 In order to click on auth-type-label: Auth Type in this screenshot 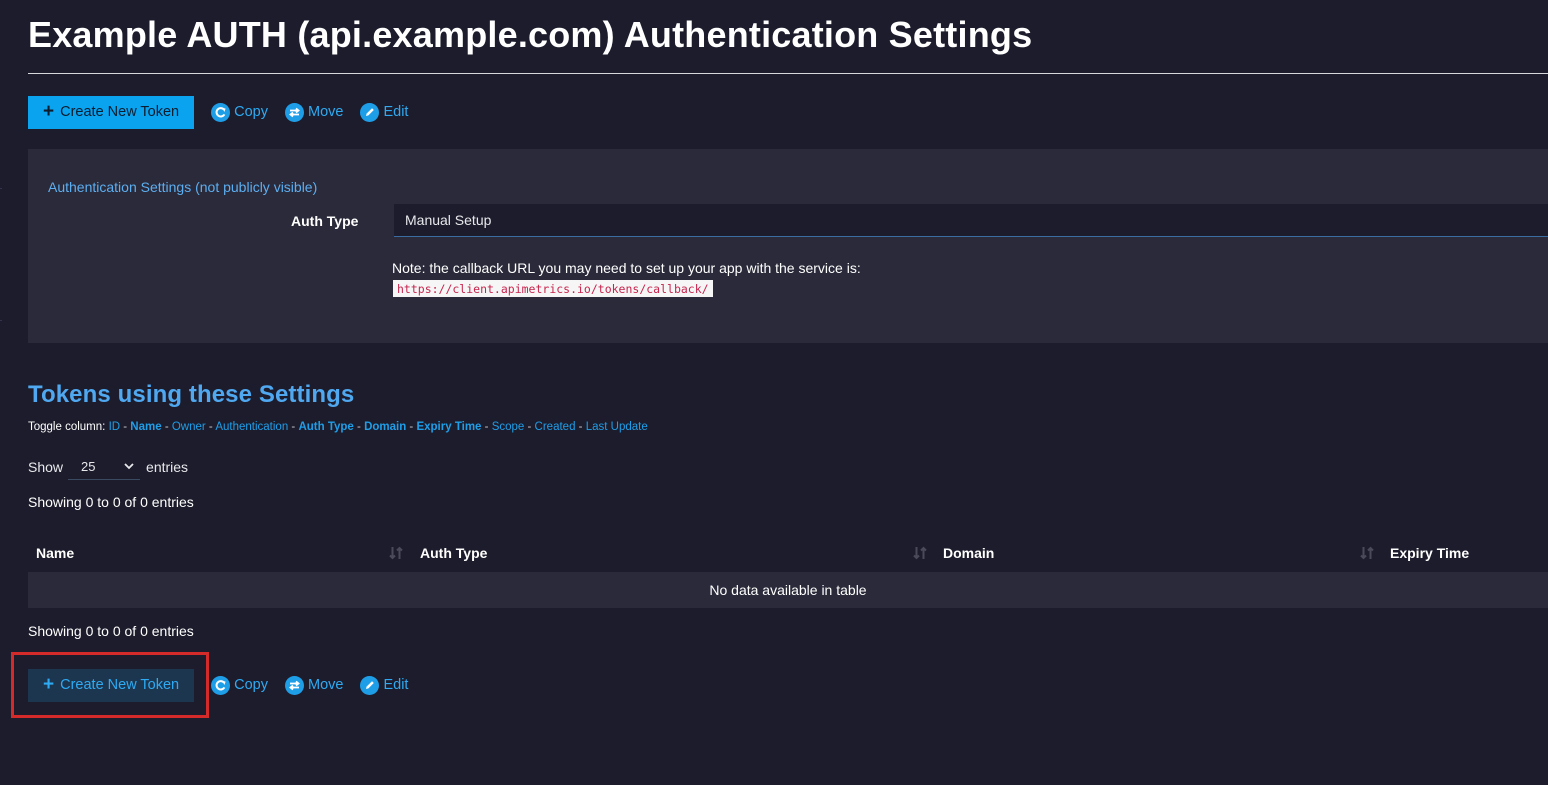, I will do `click(325, 221)`.